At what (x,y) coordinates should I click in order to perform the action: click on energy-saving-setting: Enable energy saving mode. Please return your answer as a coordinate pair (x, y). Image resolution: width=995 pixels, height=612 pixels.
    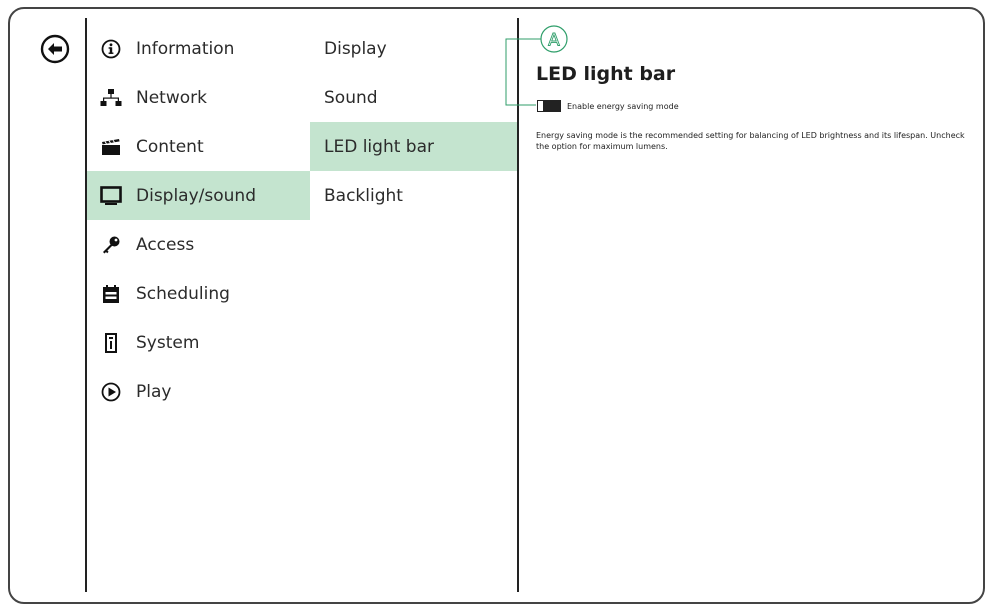
    Looking at the image, I should click on (608, 106).